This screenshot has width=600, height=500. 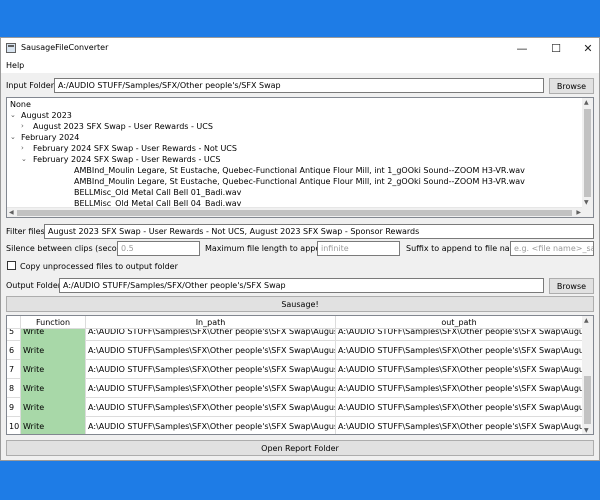 What do you see at coordinates (211, 322) in the screenshot?
I see `header-in-path: In_path` at bounding box center [211, 322].